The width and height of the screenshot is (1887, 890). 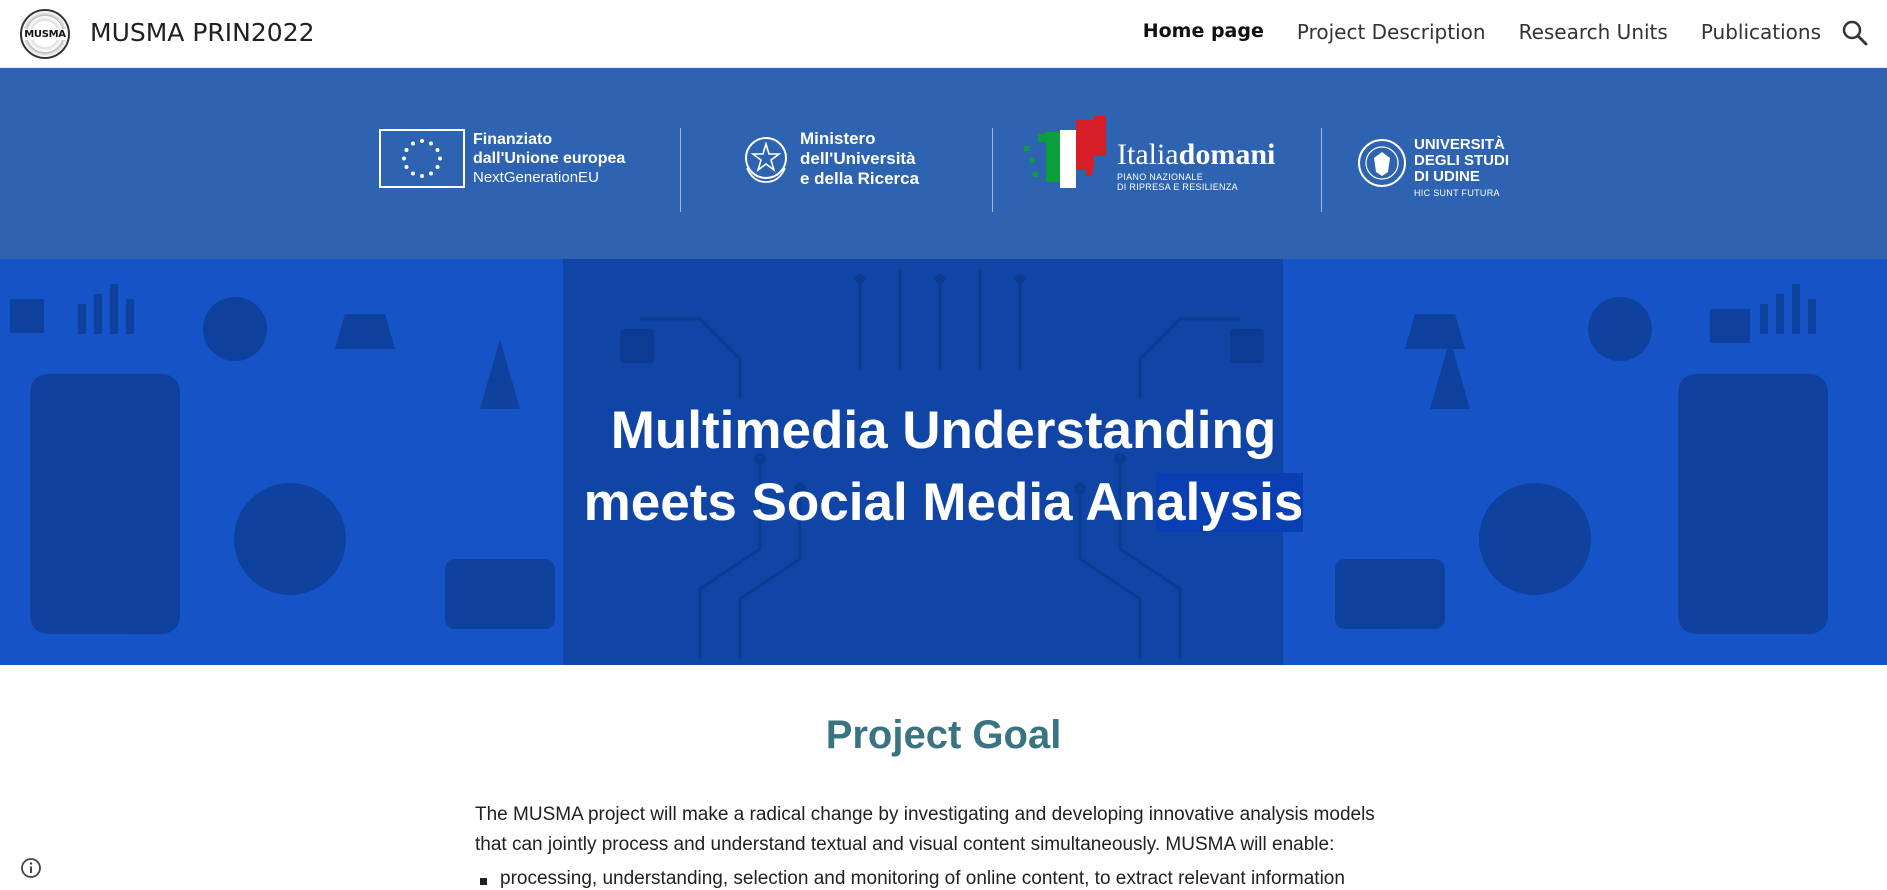 What do you see at coordinates (766, 159) in the screenshot?
I see `italian-republic-emblem-icon` at bounding box center [766, 159].